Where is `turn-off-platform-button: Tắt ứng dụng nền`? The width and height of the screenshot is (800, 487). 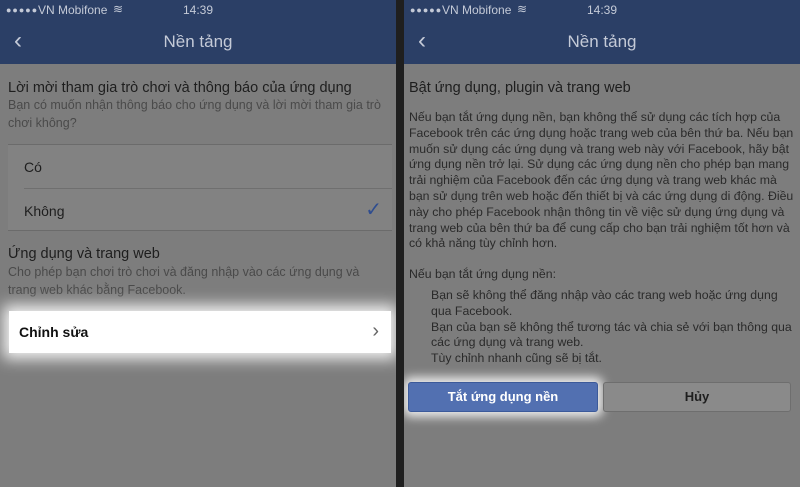
turn-off-platform-button: Tắt ứng dụng nền is located at coordinates (503, 397).